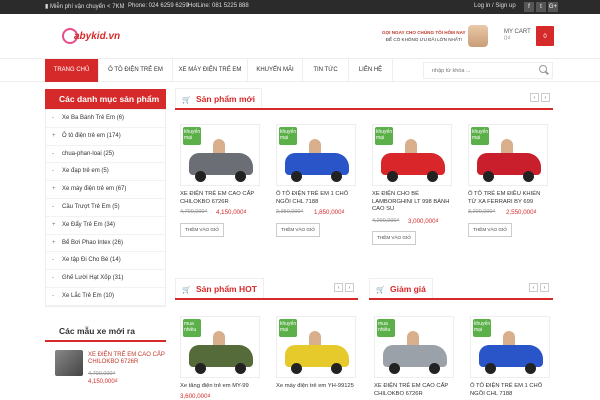  What do you see at coordinates (401, 288) in the screenshot?
I see `section-title: 🛒 Giảm giá` at bounding box center [401, 288].